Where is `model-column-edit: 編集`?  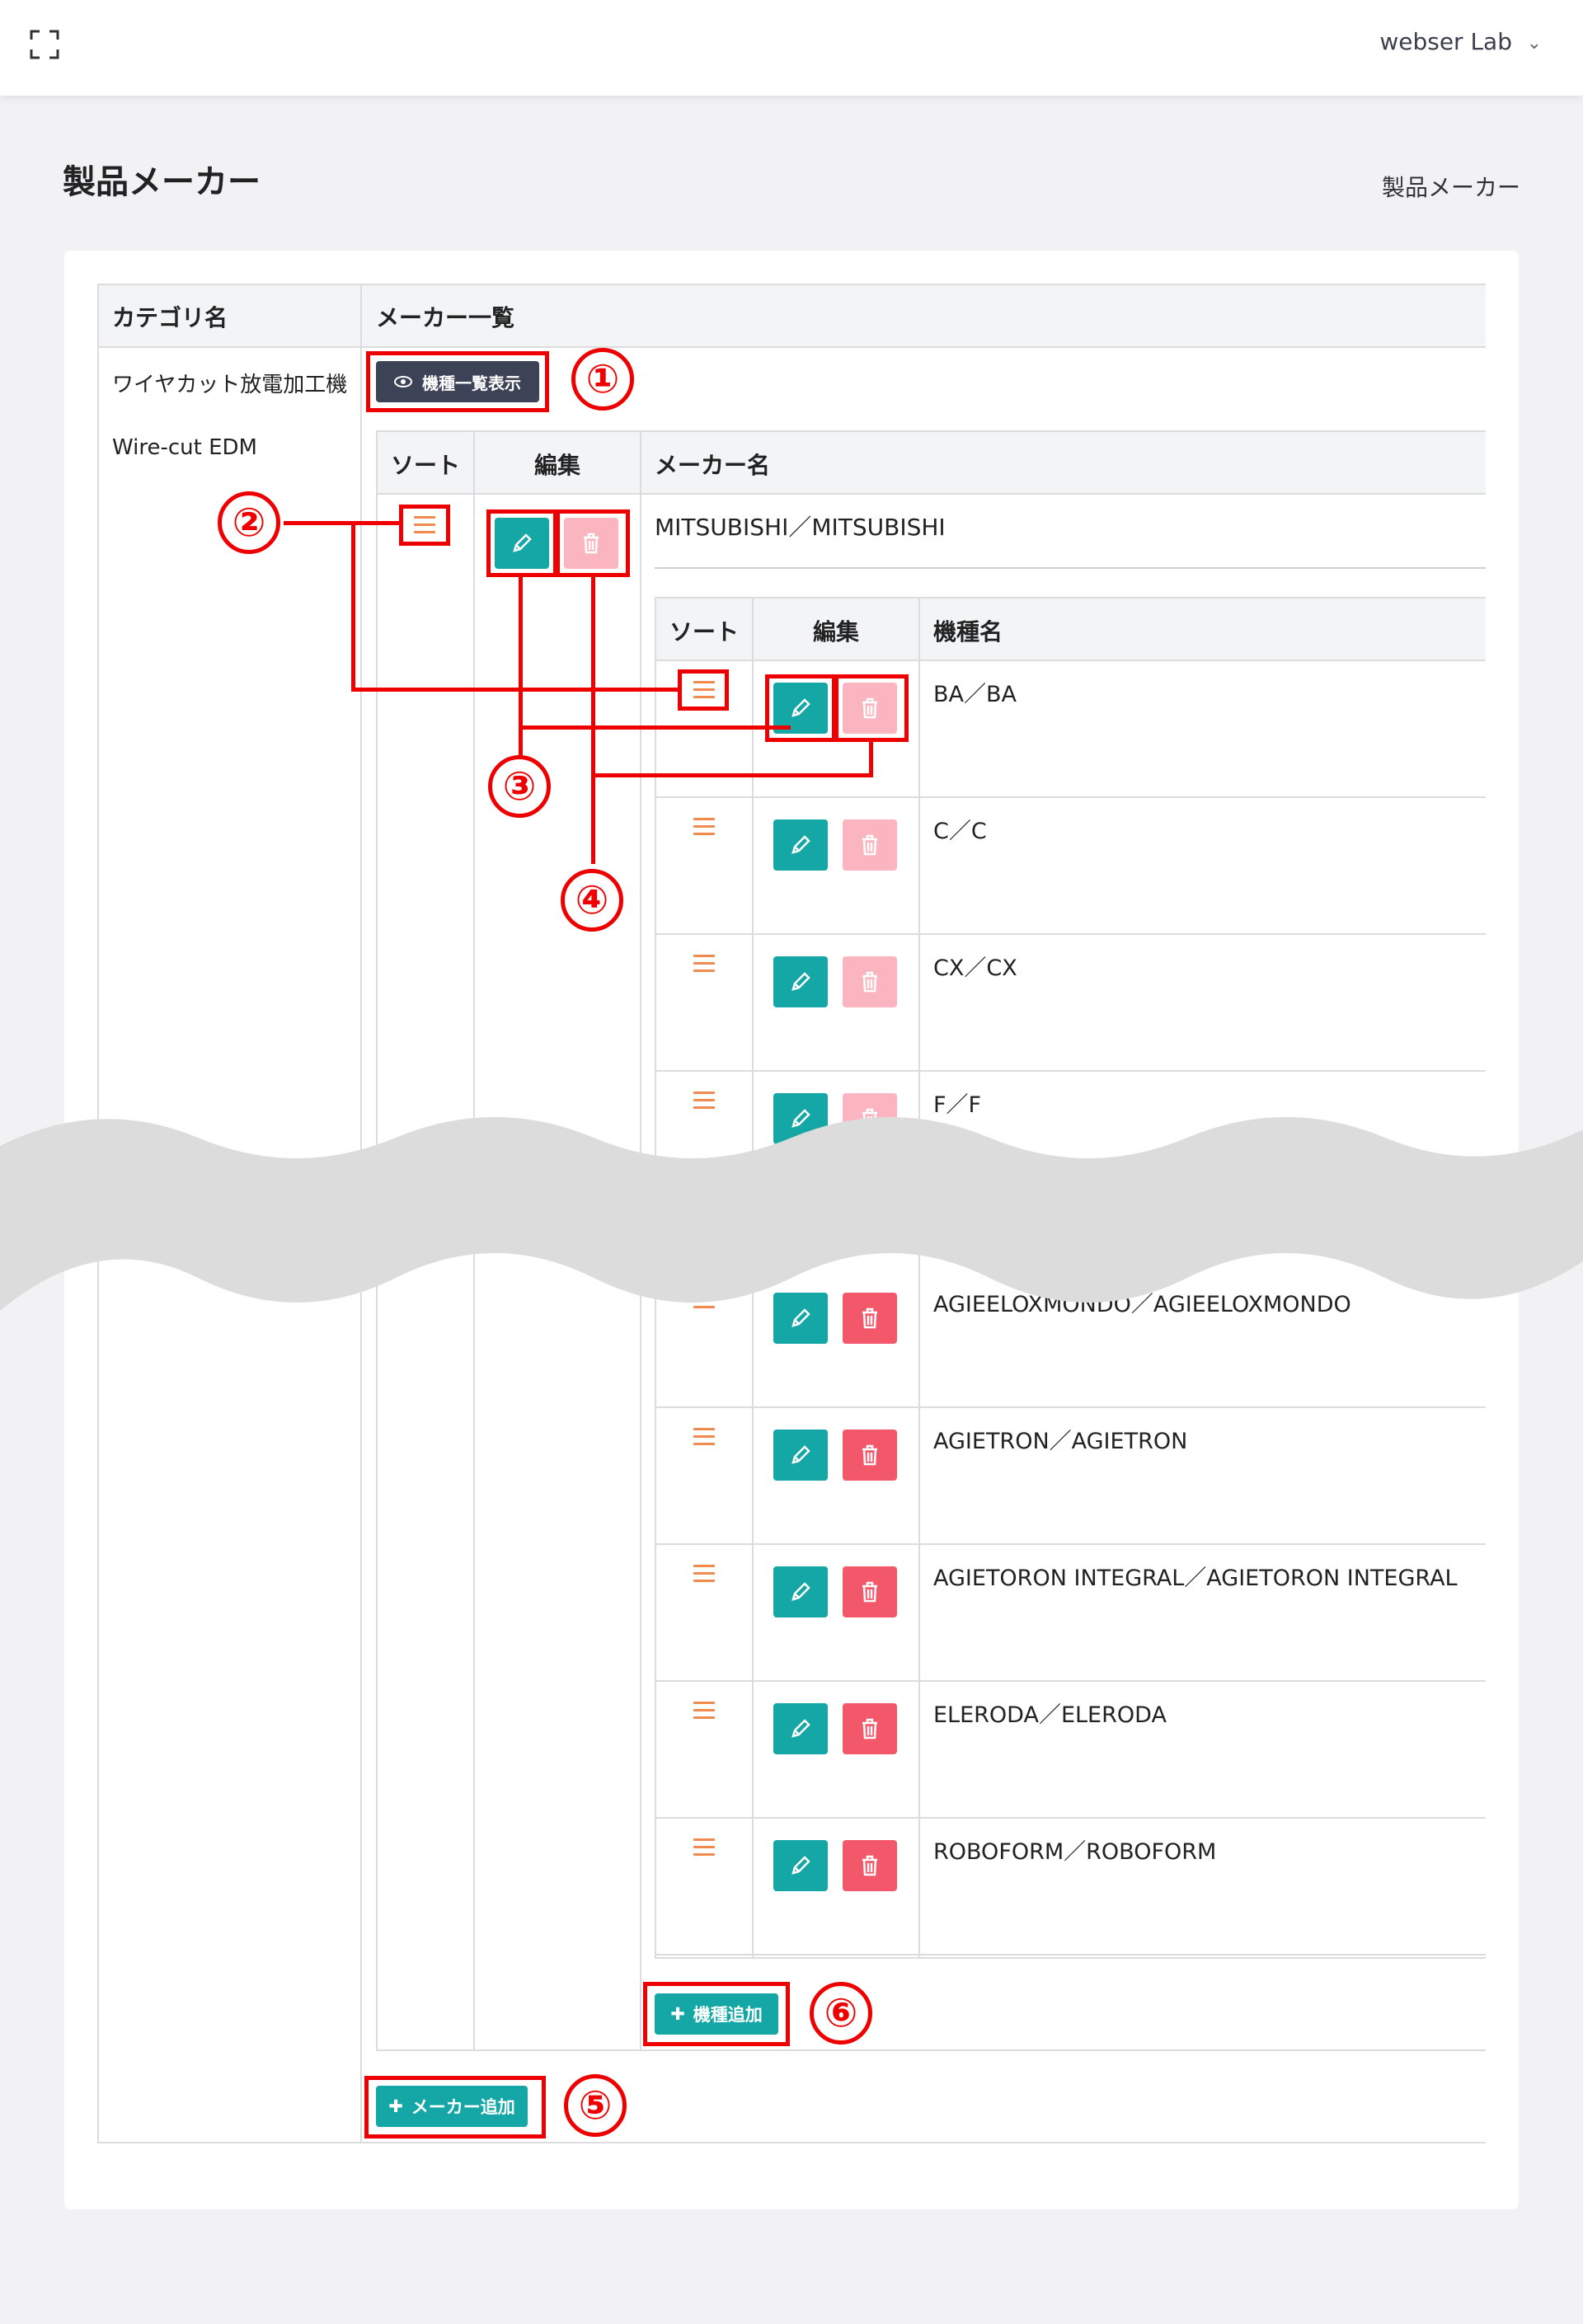 model-column-edit: 編集 is located at coordinates (837, 632).